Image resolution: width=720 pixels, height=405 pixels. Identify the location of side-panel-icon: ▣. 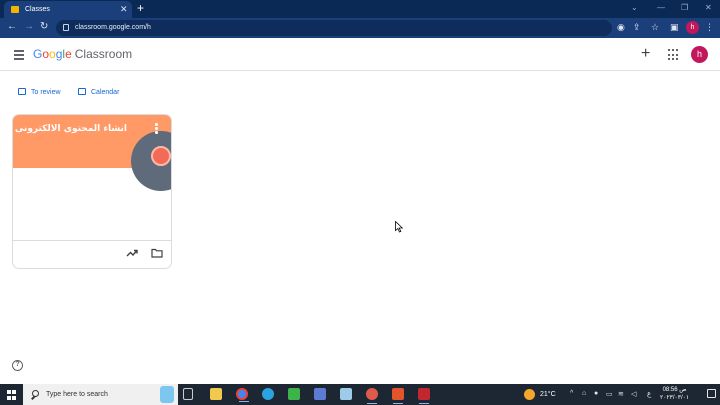
(674, 27).